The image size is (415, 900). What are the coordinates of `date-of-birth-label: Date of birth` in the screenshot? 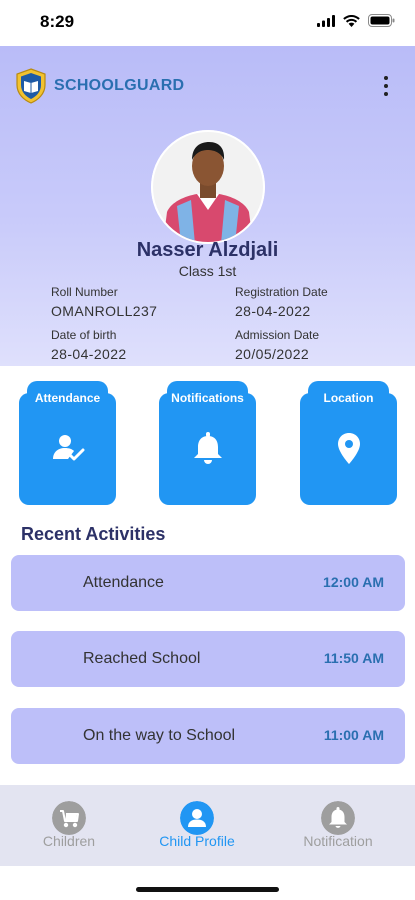 It's located at (84, 335).